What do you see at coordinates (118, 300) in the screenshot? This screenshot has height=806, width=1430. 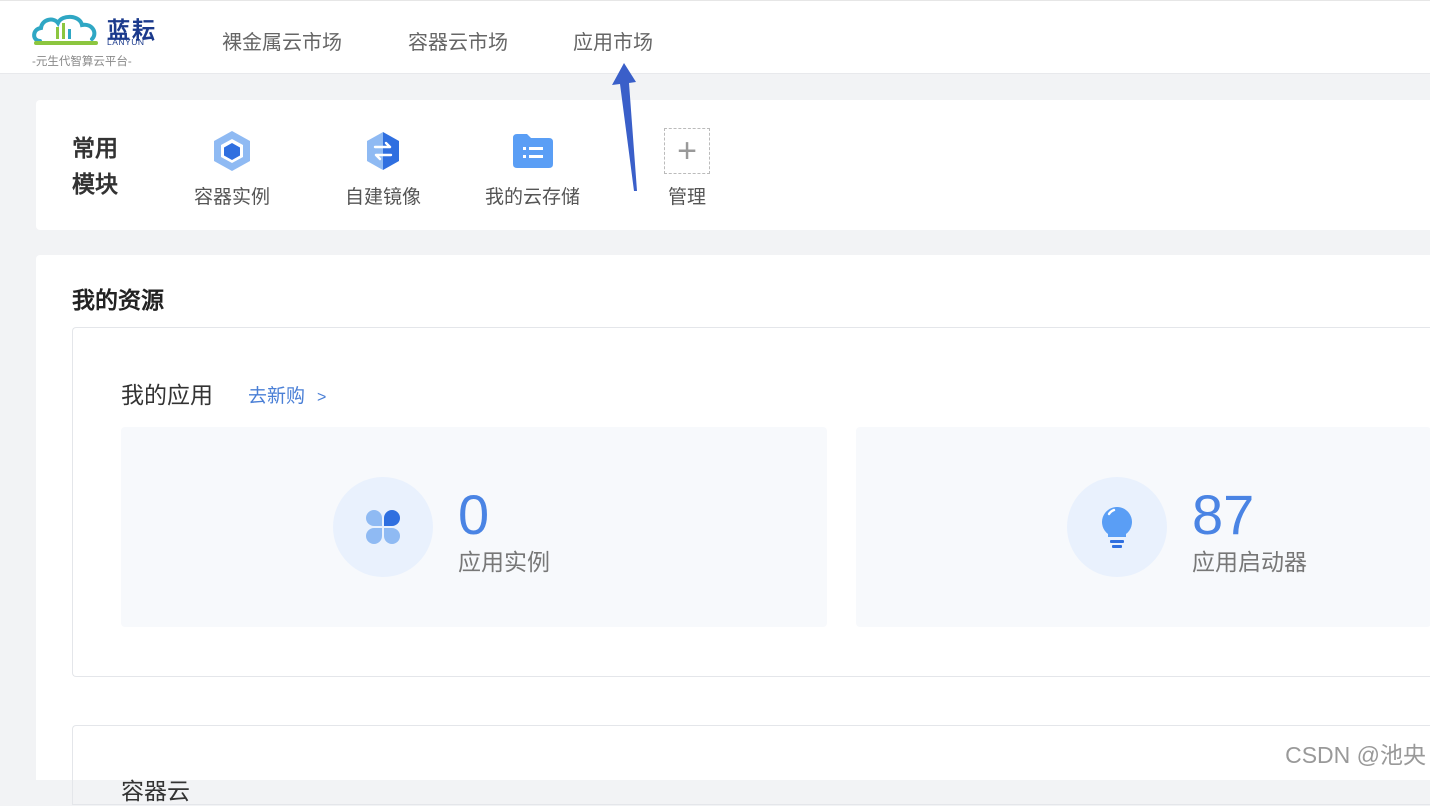 I see `resources-title: 我的资源` at bounding box center [118, 300].